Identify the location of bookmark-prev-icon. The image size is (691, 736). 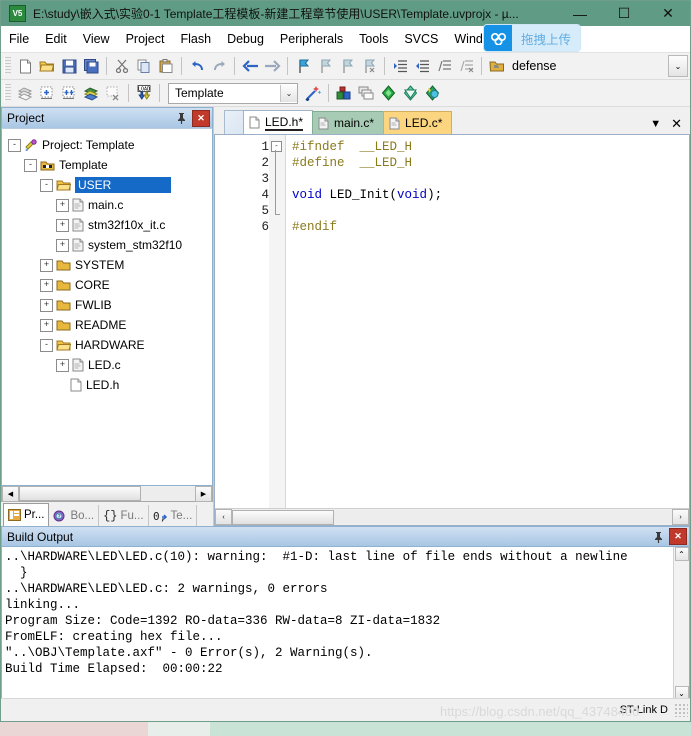
(325, 66).